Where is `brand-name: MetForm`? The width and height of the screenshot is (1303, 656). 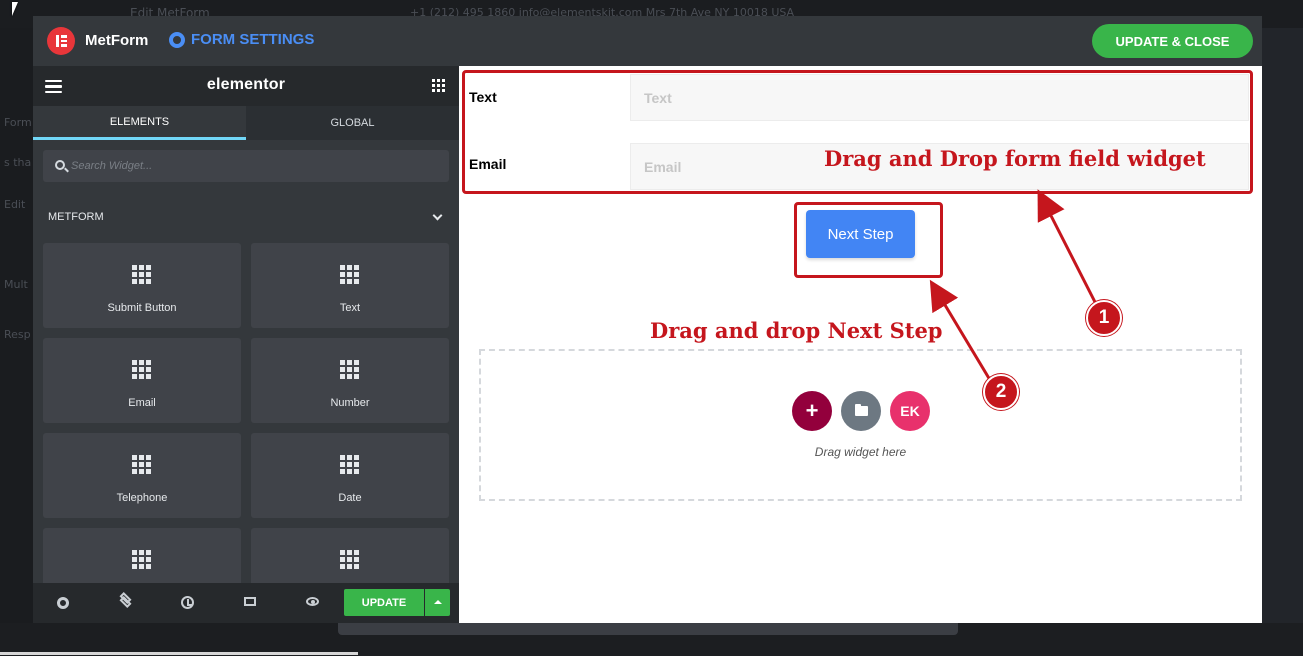 brand-name: MetForm is located at coordinates (117, 40).